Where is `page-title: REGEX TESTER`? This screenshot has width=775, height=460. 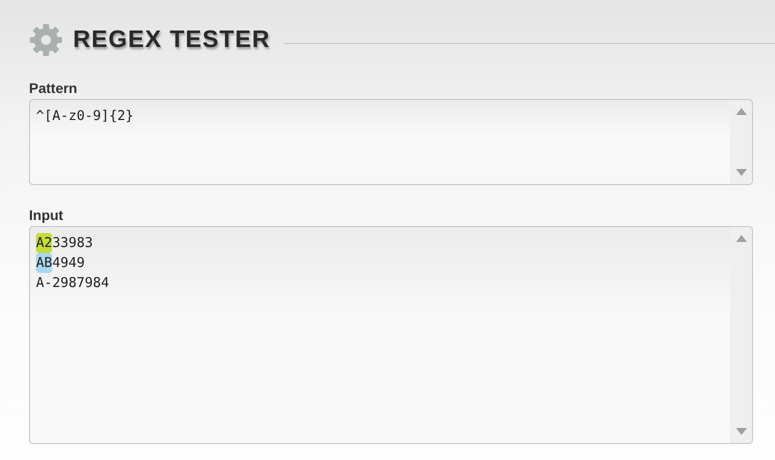 page-title: REGEX TESTER is located at coordinates (171, 40).